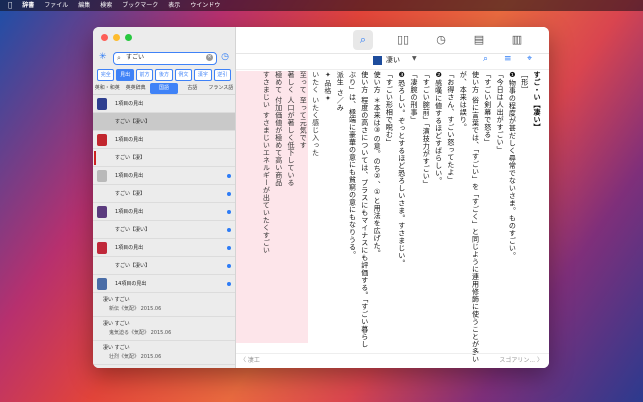 This screenshot has height=402, width=643. What do you see at coordinates (135, 88) in the screenshot?
I see `dict-tab-1: 英英辞典` at bounding box center [135, 88].